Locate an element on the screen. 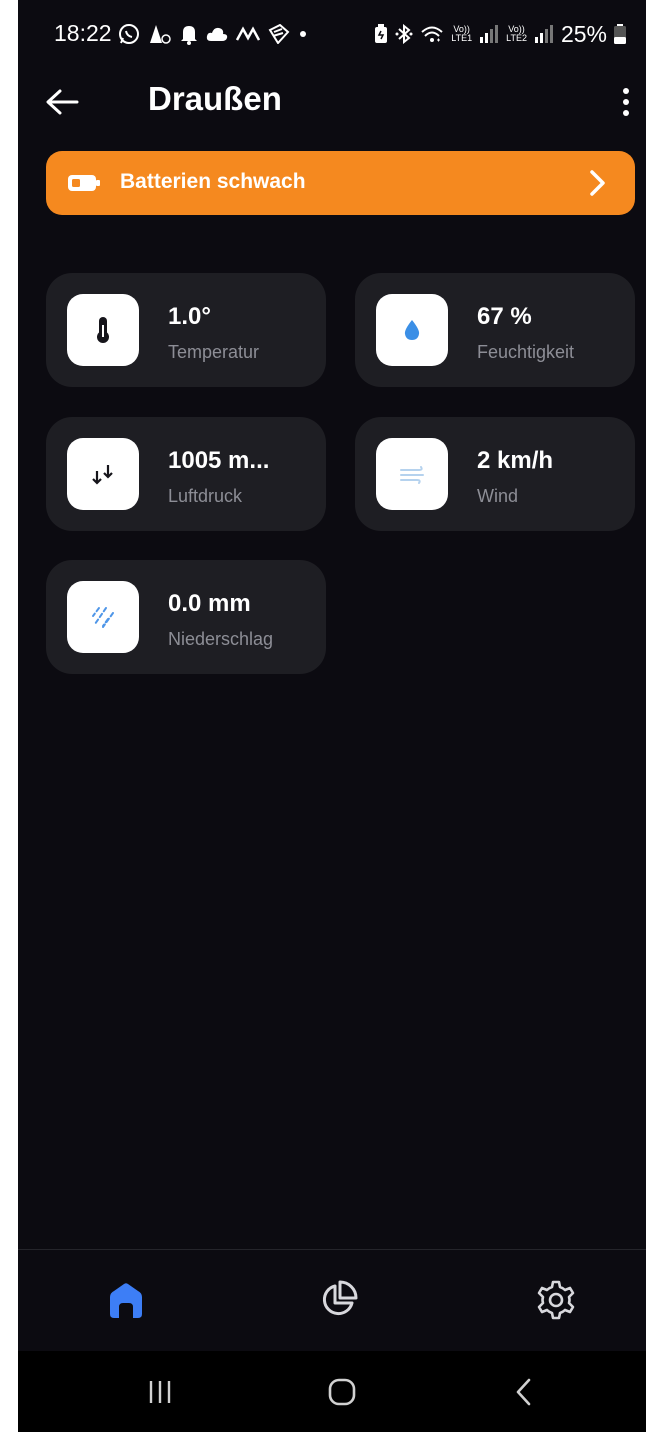 Image resolution: width=646 pixels, height=1432 pixels. volte-lte1: Vo)) LTE1 is located at coordinates (462, 33).